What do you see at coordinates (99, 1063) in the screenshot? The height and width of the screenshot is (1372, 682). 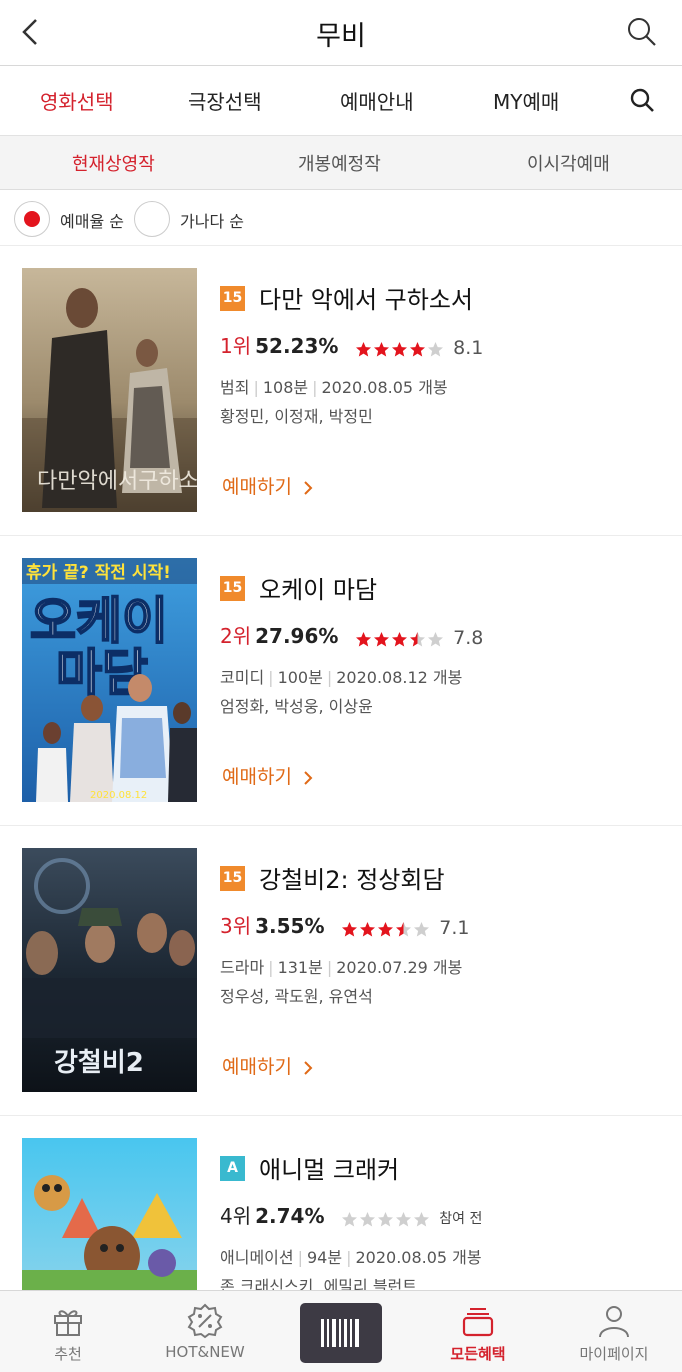 I see `svg-text: 강철비2` at bounding box center [99, 1063].